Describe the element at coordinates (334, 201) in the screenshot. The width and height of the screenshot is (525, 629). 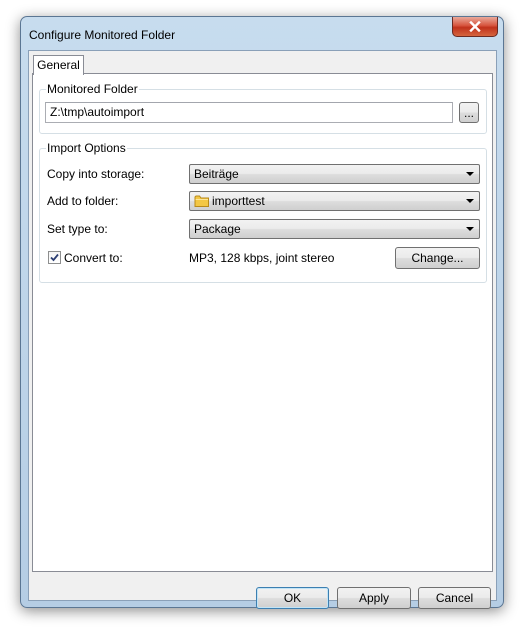
I see `folder-dropdown: importtest` at that location.